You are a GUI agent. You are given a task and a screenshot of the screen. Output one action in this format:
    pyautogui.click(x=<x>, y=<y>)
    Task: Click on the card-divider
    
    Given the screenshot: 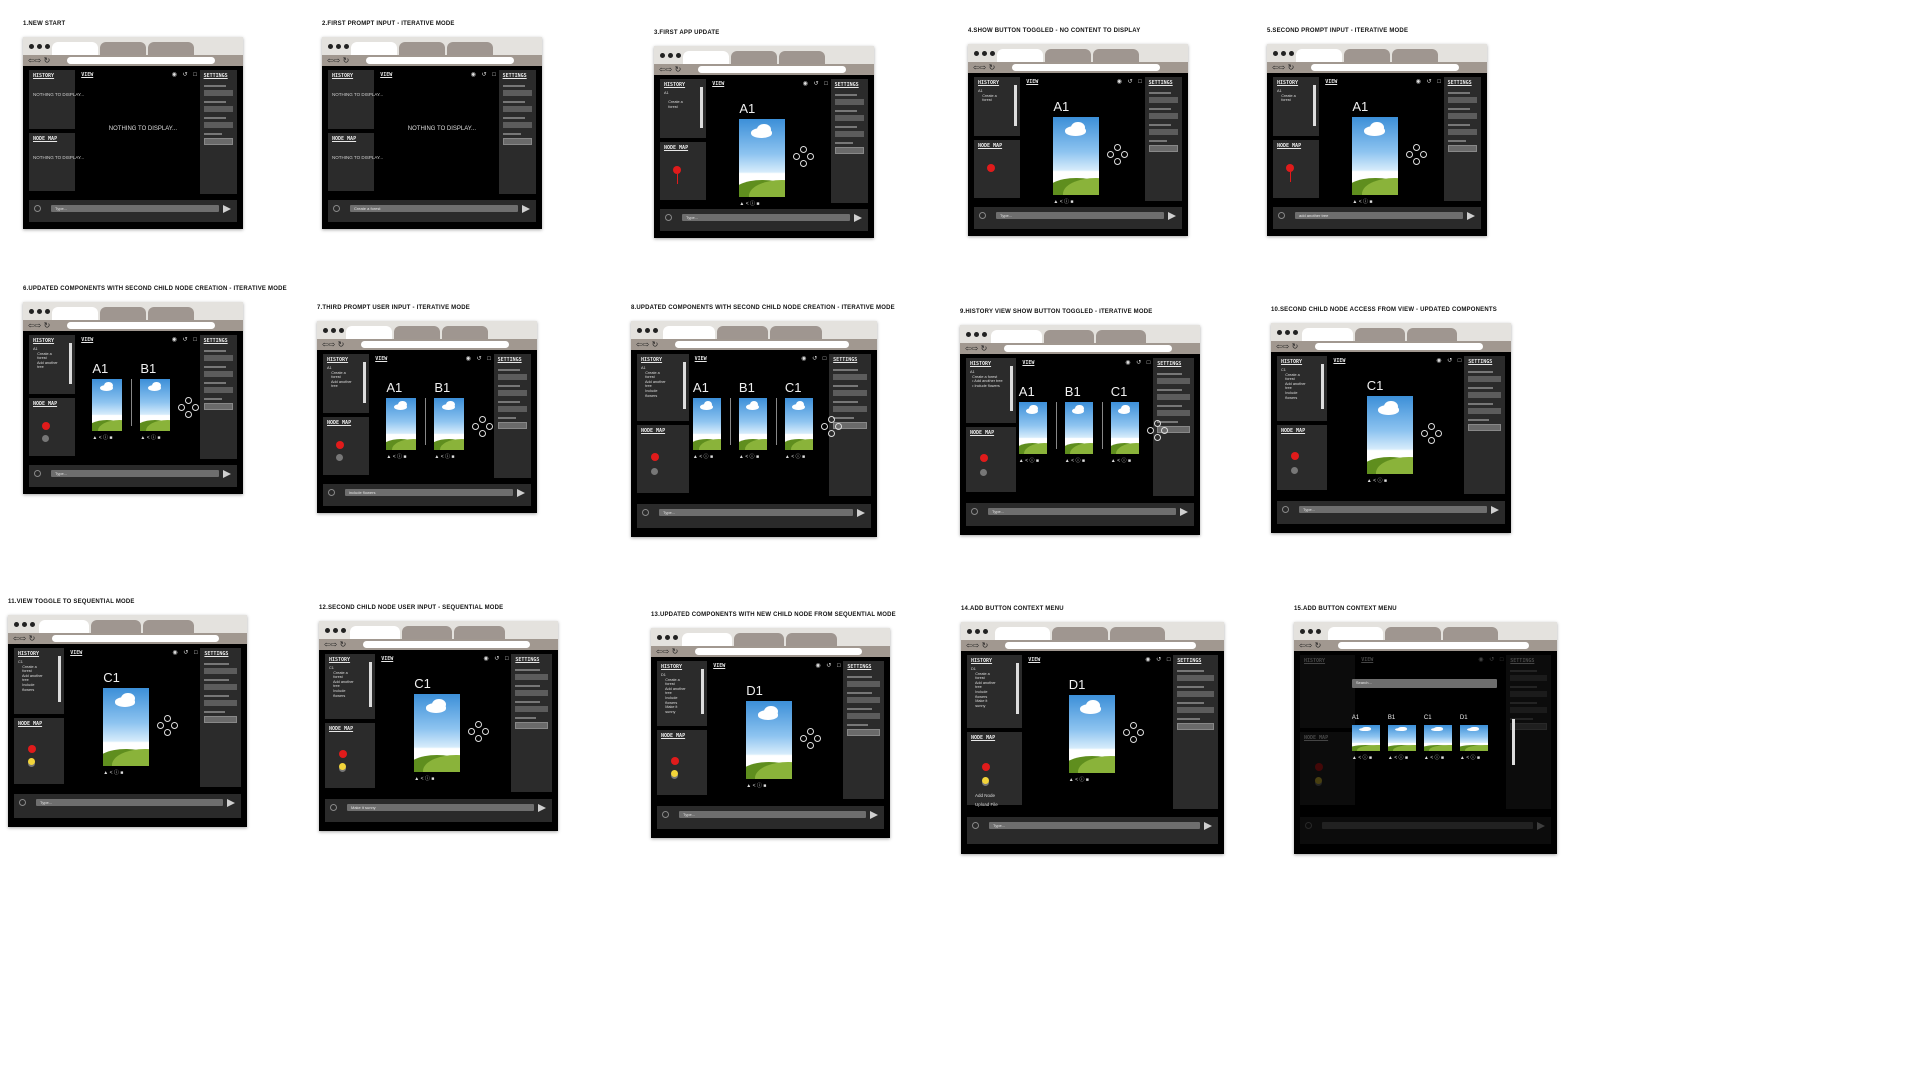 What is the action you would take?
    pyautogui.click(x=132, y=402)
    